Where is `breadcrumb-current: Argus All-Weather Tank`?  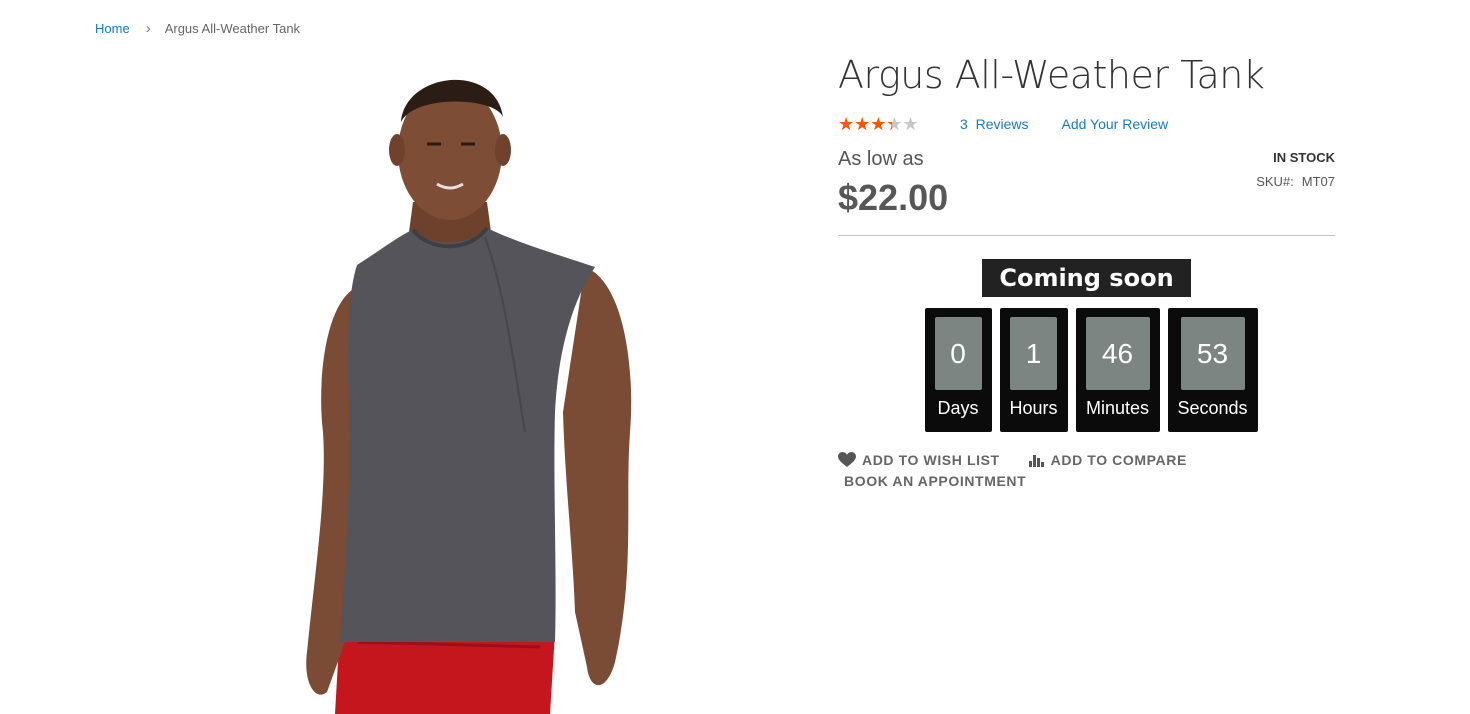 breadcrumb-current: Argus All-Weather Tank is located at coordinates (232, 28).